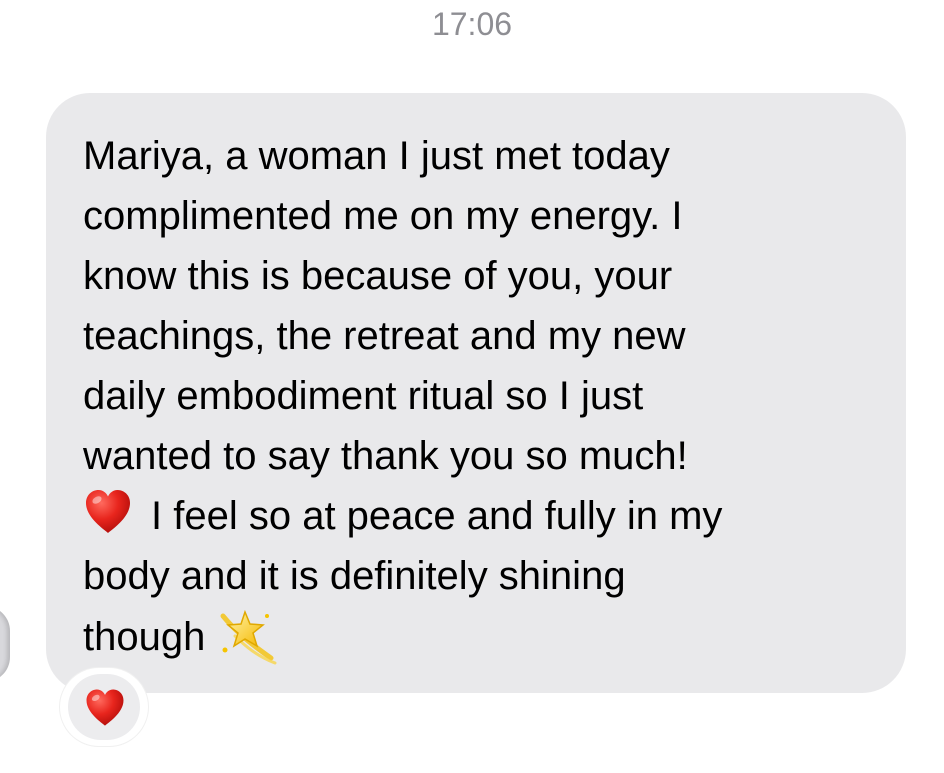 The width and height of the screenshot is (944, 773). I want to click on message-line-with-heart: I feel so at peace and fully in my, so click(490, 516).